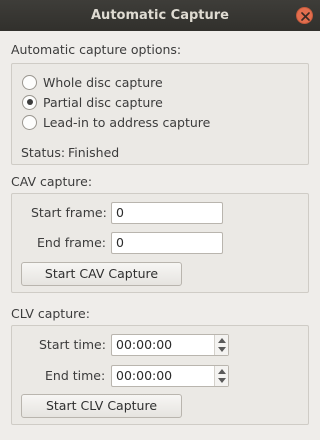 This screenshot has height=440, width=320. What do you see at coordinates (101, 406) in the screenshot?
I see `start-clv-capture-button: Start CLV Capture` at bounding box center [101, 406].